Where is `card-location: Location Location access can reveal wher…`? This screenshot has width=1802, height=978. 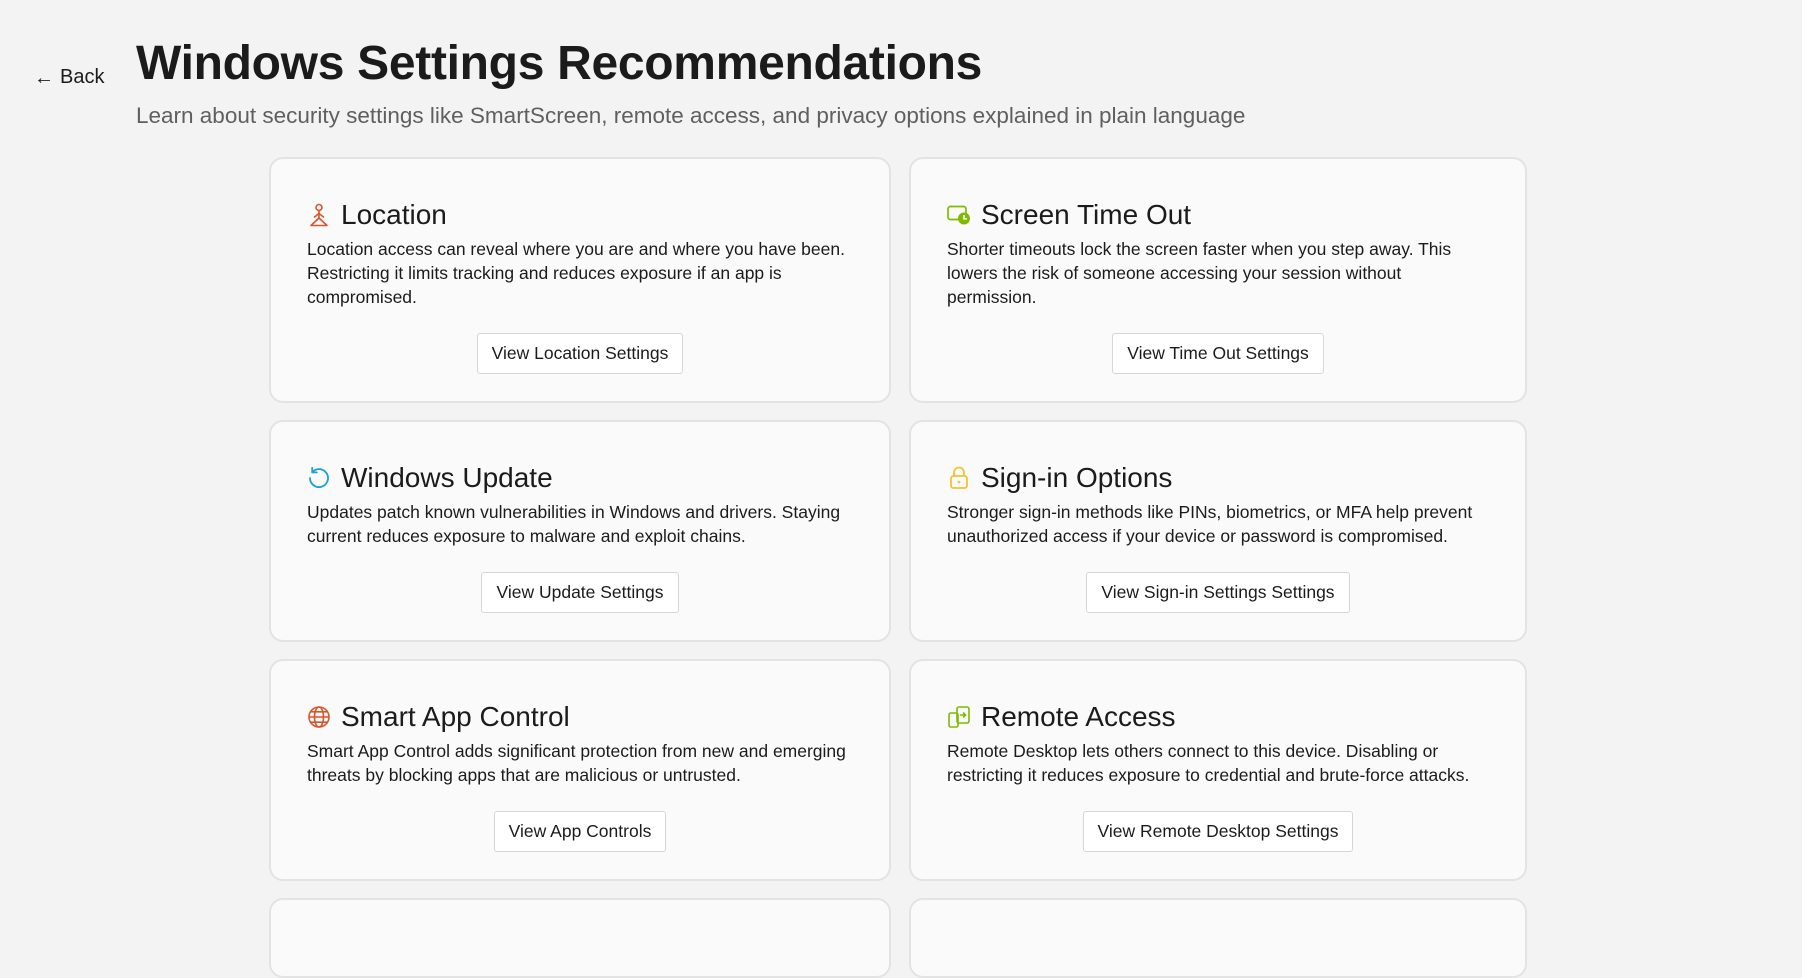 card-location: Location Location access can reveal wher… is located at coordinates (580, 280).